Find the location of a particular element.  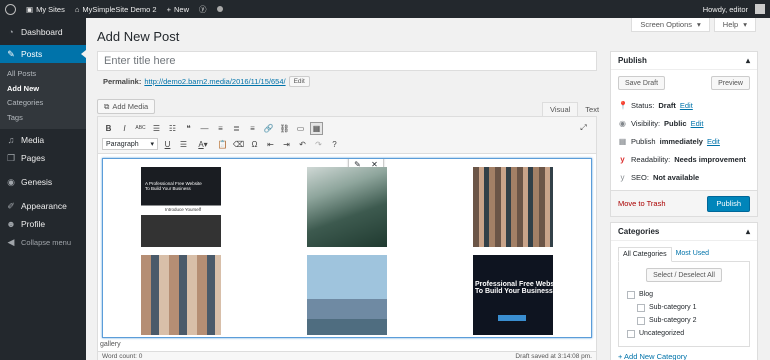

justify-icon: ☰ is located at coordinates (183, 144).